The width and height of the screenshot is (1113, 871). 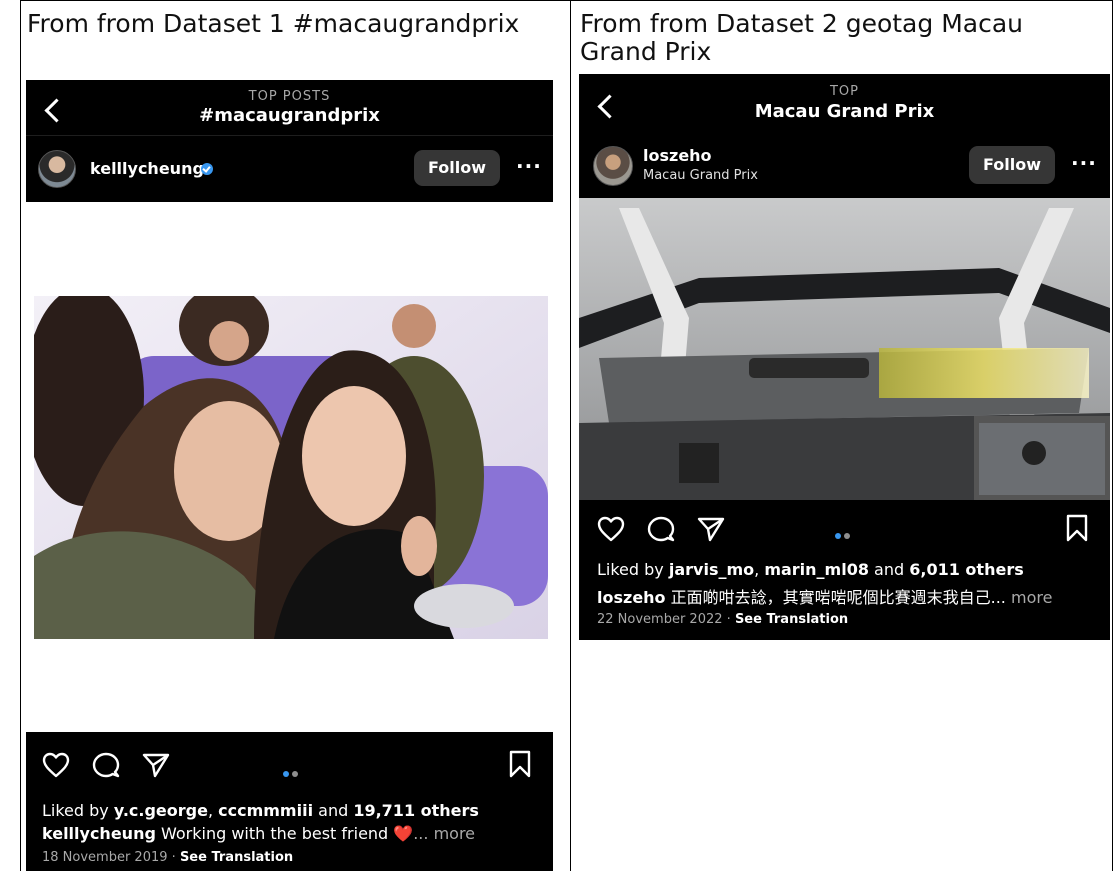 I want to click on post2-location-link: Macau Grand Prix, so click(x=700, y=175).